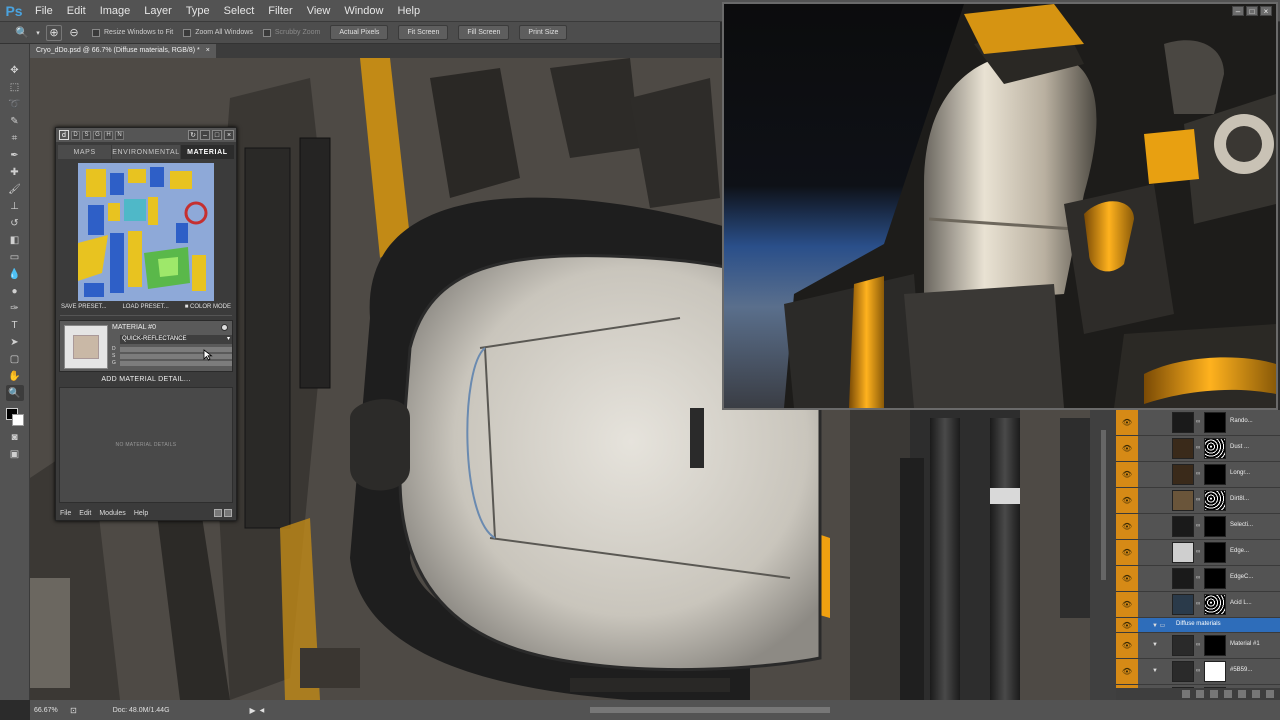 The height and width of the screenshot is (720, 1280). What do you see at coordinates (207, 152) in the screenshot?
I see `tab-material: MATERIAL` at bounding box center [207, 152].